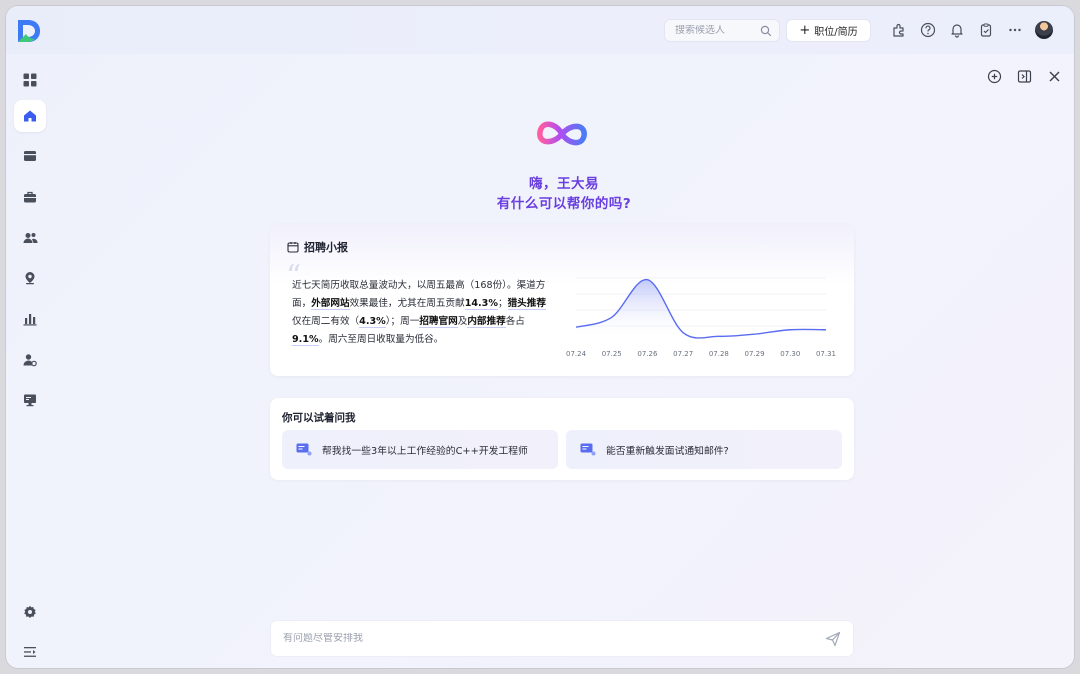 Image resolution: width=1080 pixels, height=674 pixels. What do you see at coordinates (554, 638) in the screenshot?
I see `chat-input` at bounding box center [554, 638].